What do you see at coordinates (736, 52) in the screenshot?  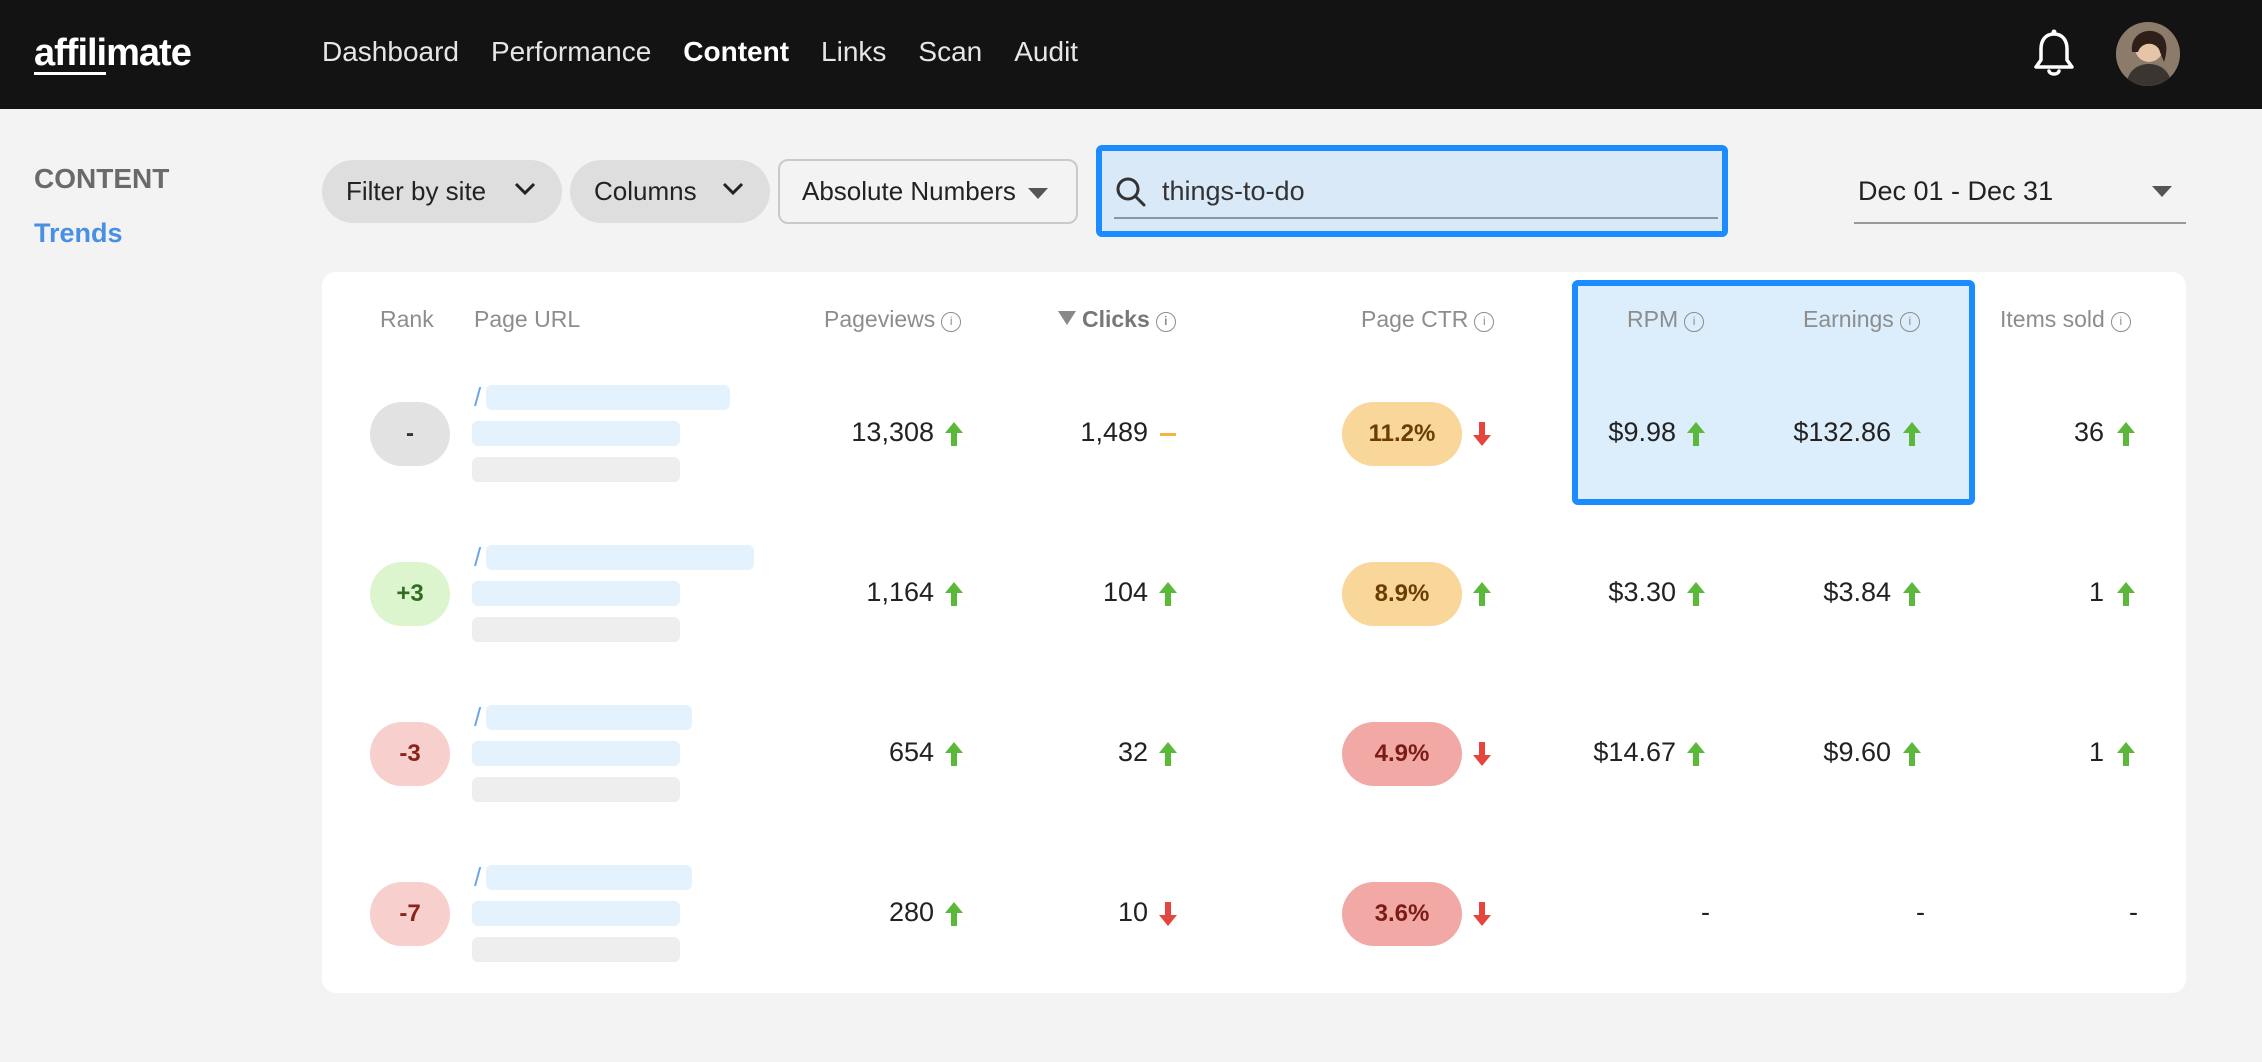 I see `nav-content: Content` at bounding box center [736, 52].